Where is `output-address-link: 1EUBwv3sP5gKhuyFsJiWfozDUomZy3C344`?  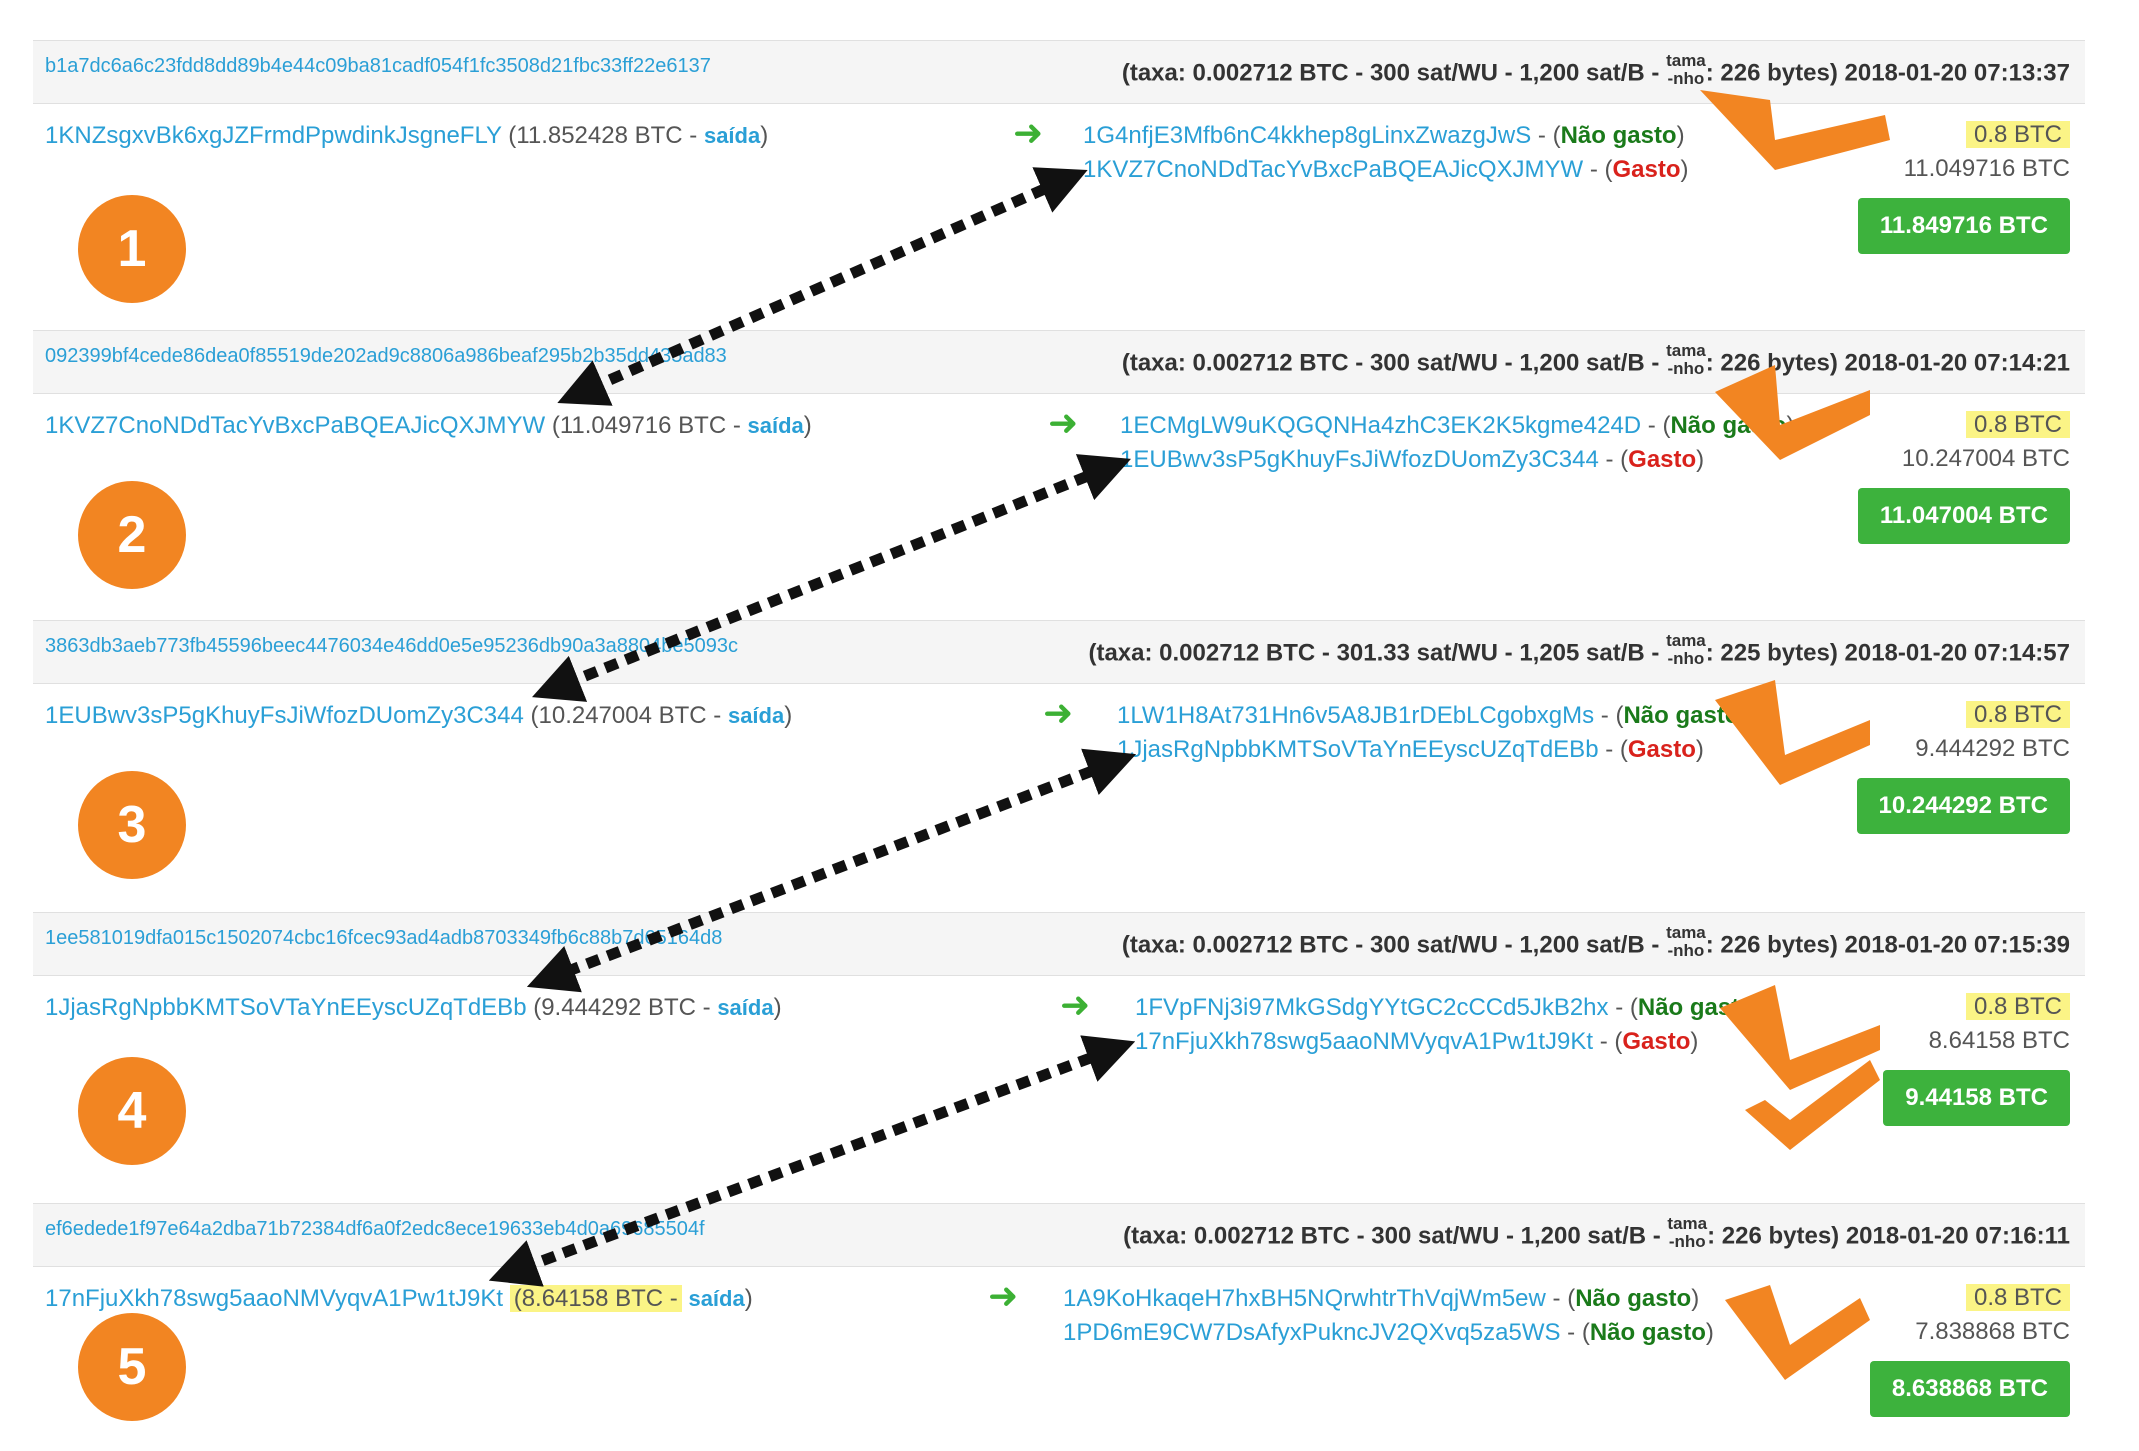 output-address-link: 1EUBwv3sP5gKhuyFsJiWfozDUomZy3C344 is located at coordinates (1359, 459).